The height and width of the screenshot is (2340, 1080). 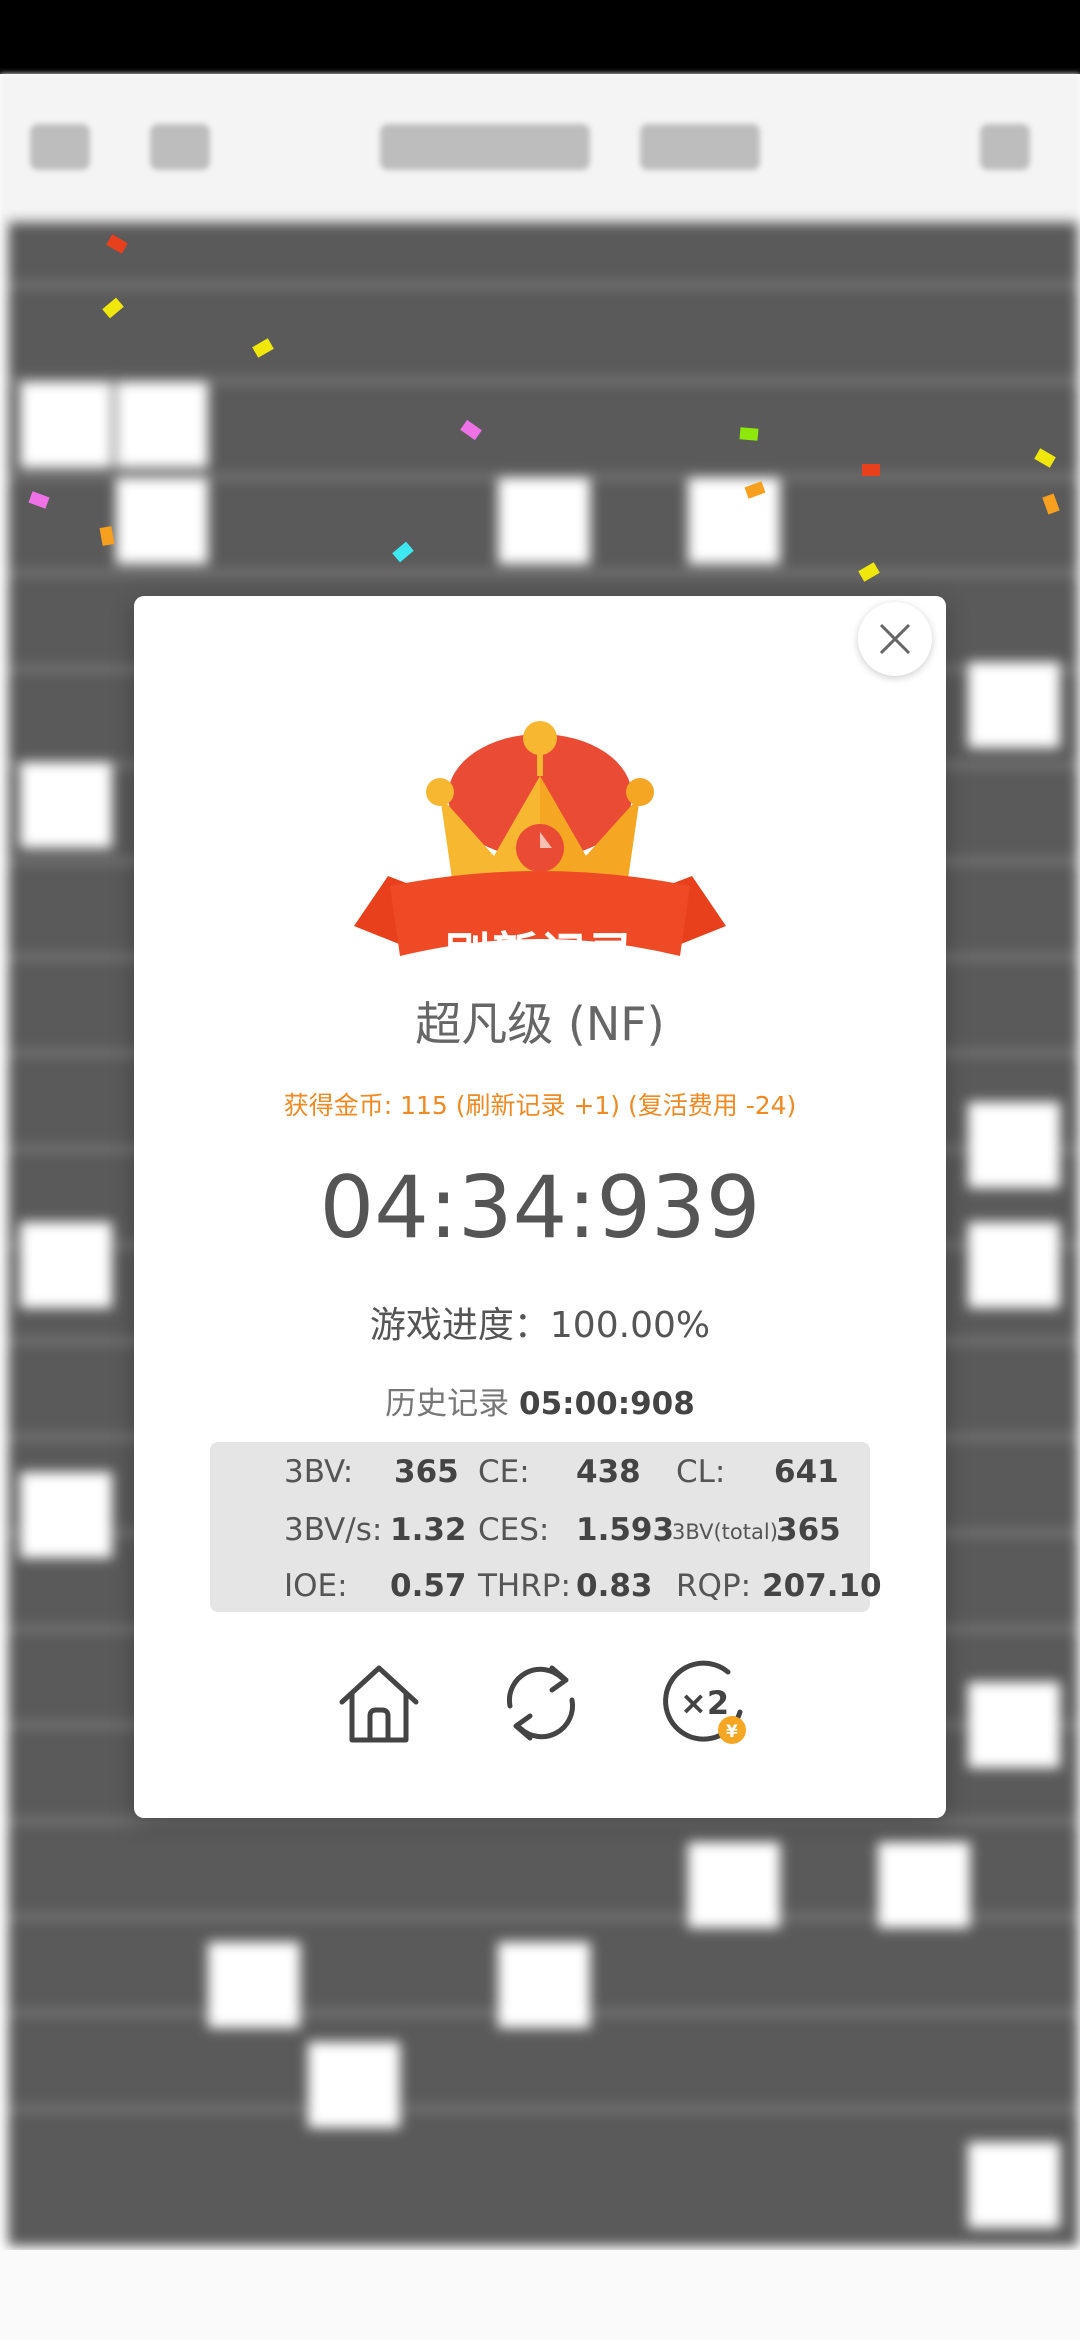 I want to click on double-label: ×2, so click(x=704, y=1703).